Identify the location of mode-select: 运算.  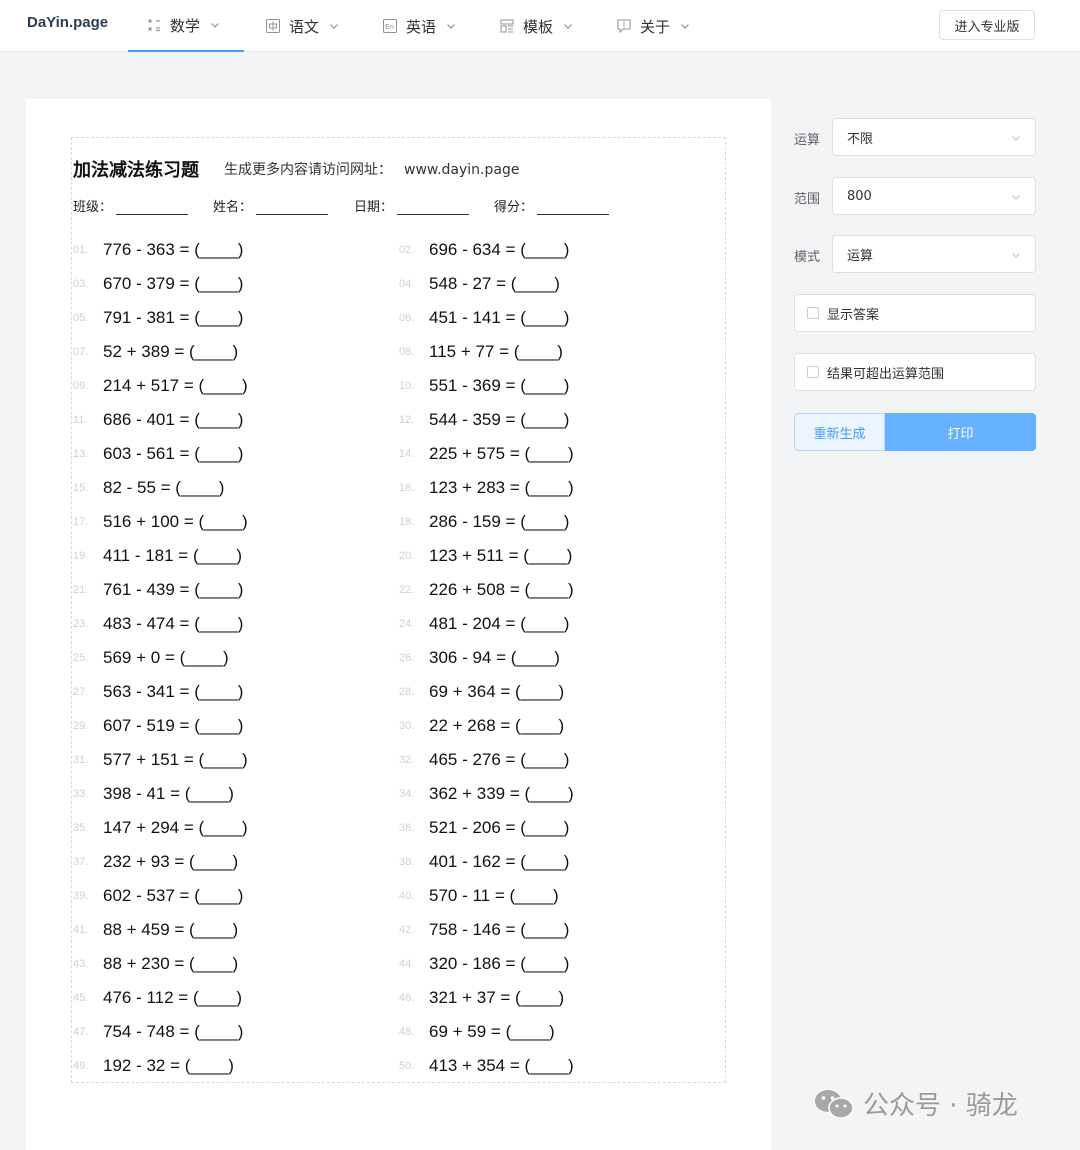
(934, 254).